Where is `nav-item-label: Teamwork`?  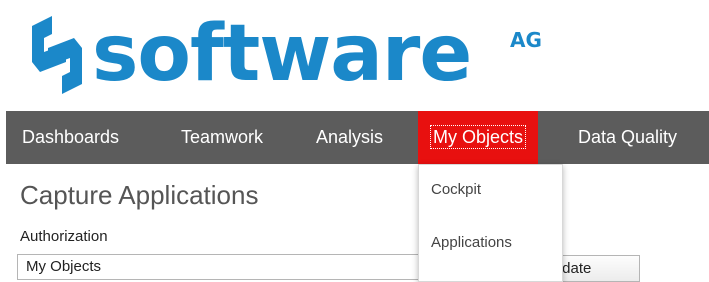
nav-item-label: Teamwork is located at coordinates (222, 137).